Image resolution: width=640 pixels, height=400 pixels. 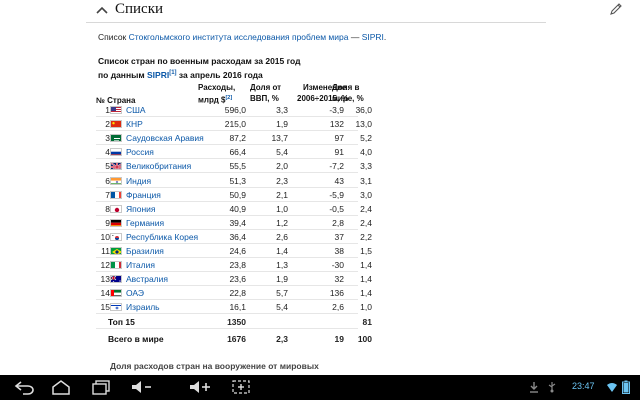 What do you see at coordinates (366, 166) in the screenshot?
I see `share-cell: 3,3` at bounding box center [366, 166].